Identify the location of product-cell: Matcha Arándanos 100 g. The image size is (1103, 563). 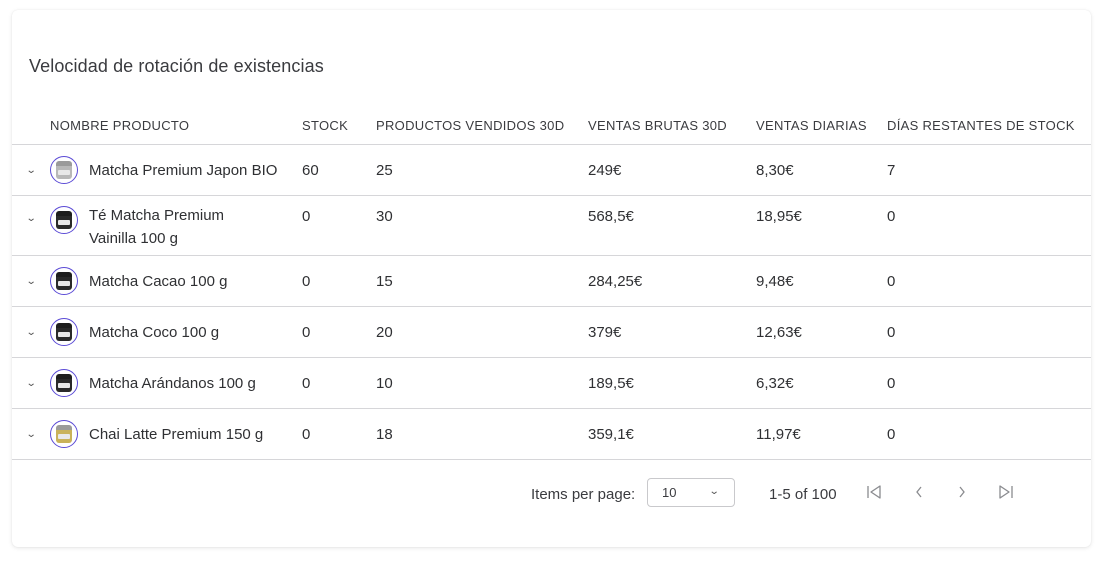
(176, 383).